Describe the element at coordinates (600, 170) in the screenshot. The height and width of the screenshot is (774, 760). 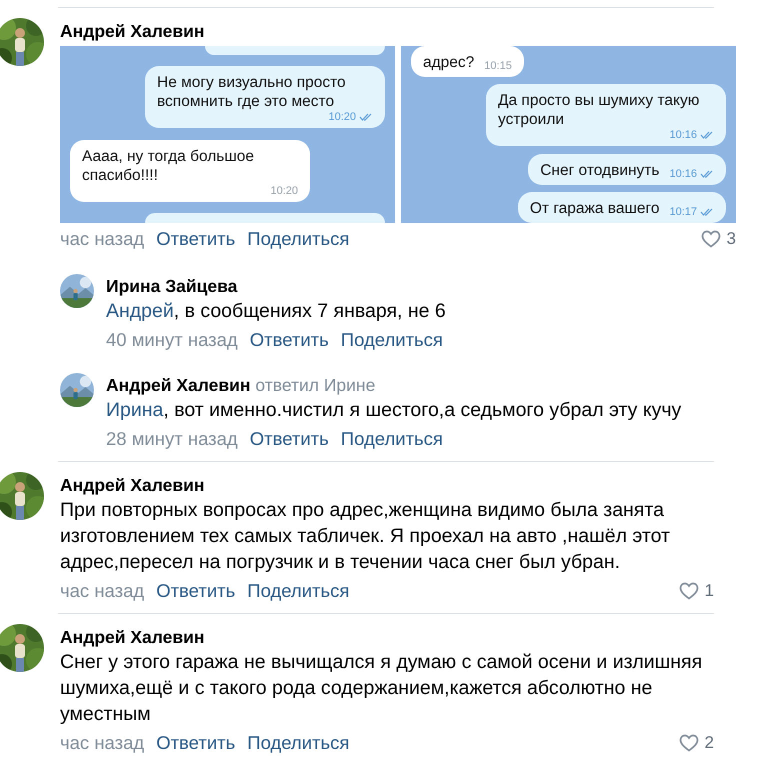
I see `message-text: Снег отодвинуть` at that location.